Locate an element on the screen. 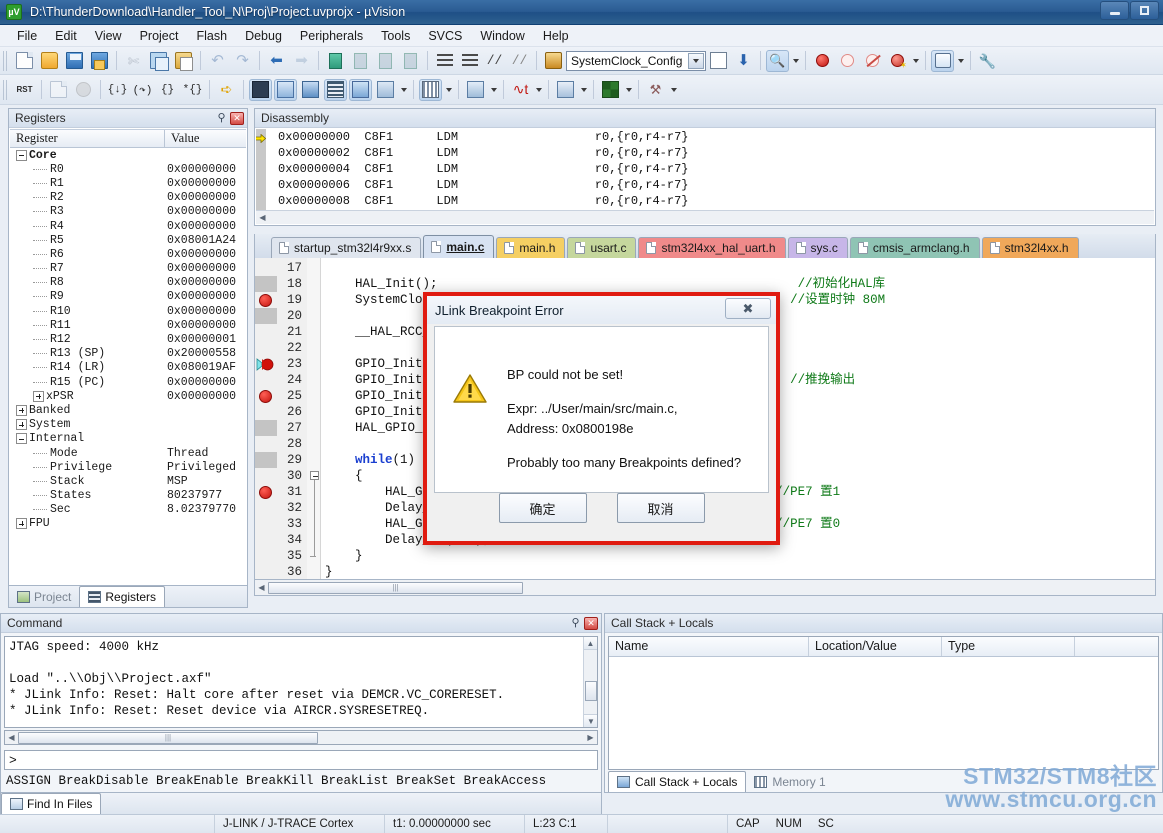 The width and height of the screenshot is (1163, 833). forward-icon: ➡ is located at coordinates (301, 61).